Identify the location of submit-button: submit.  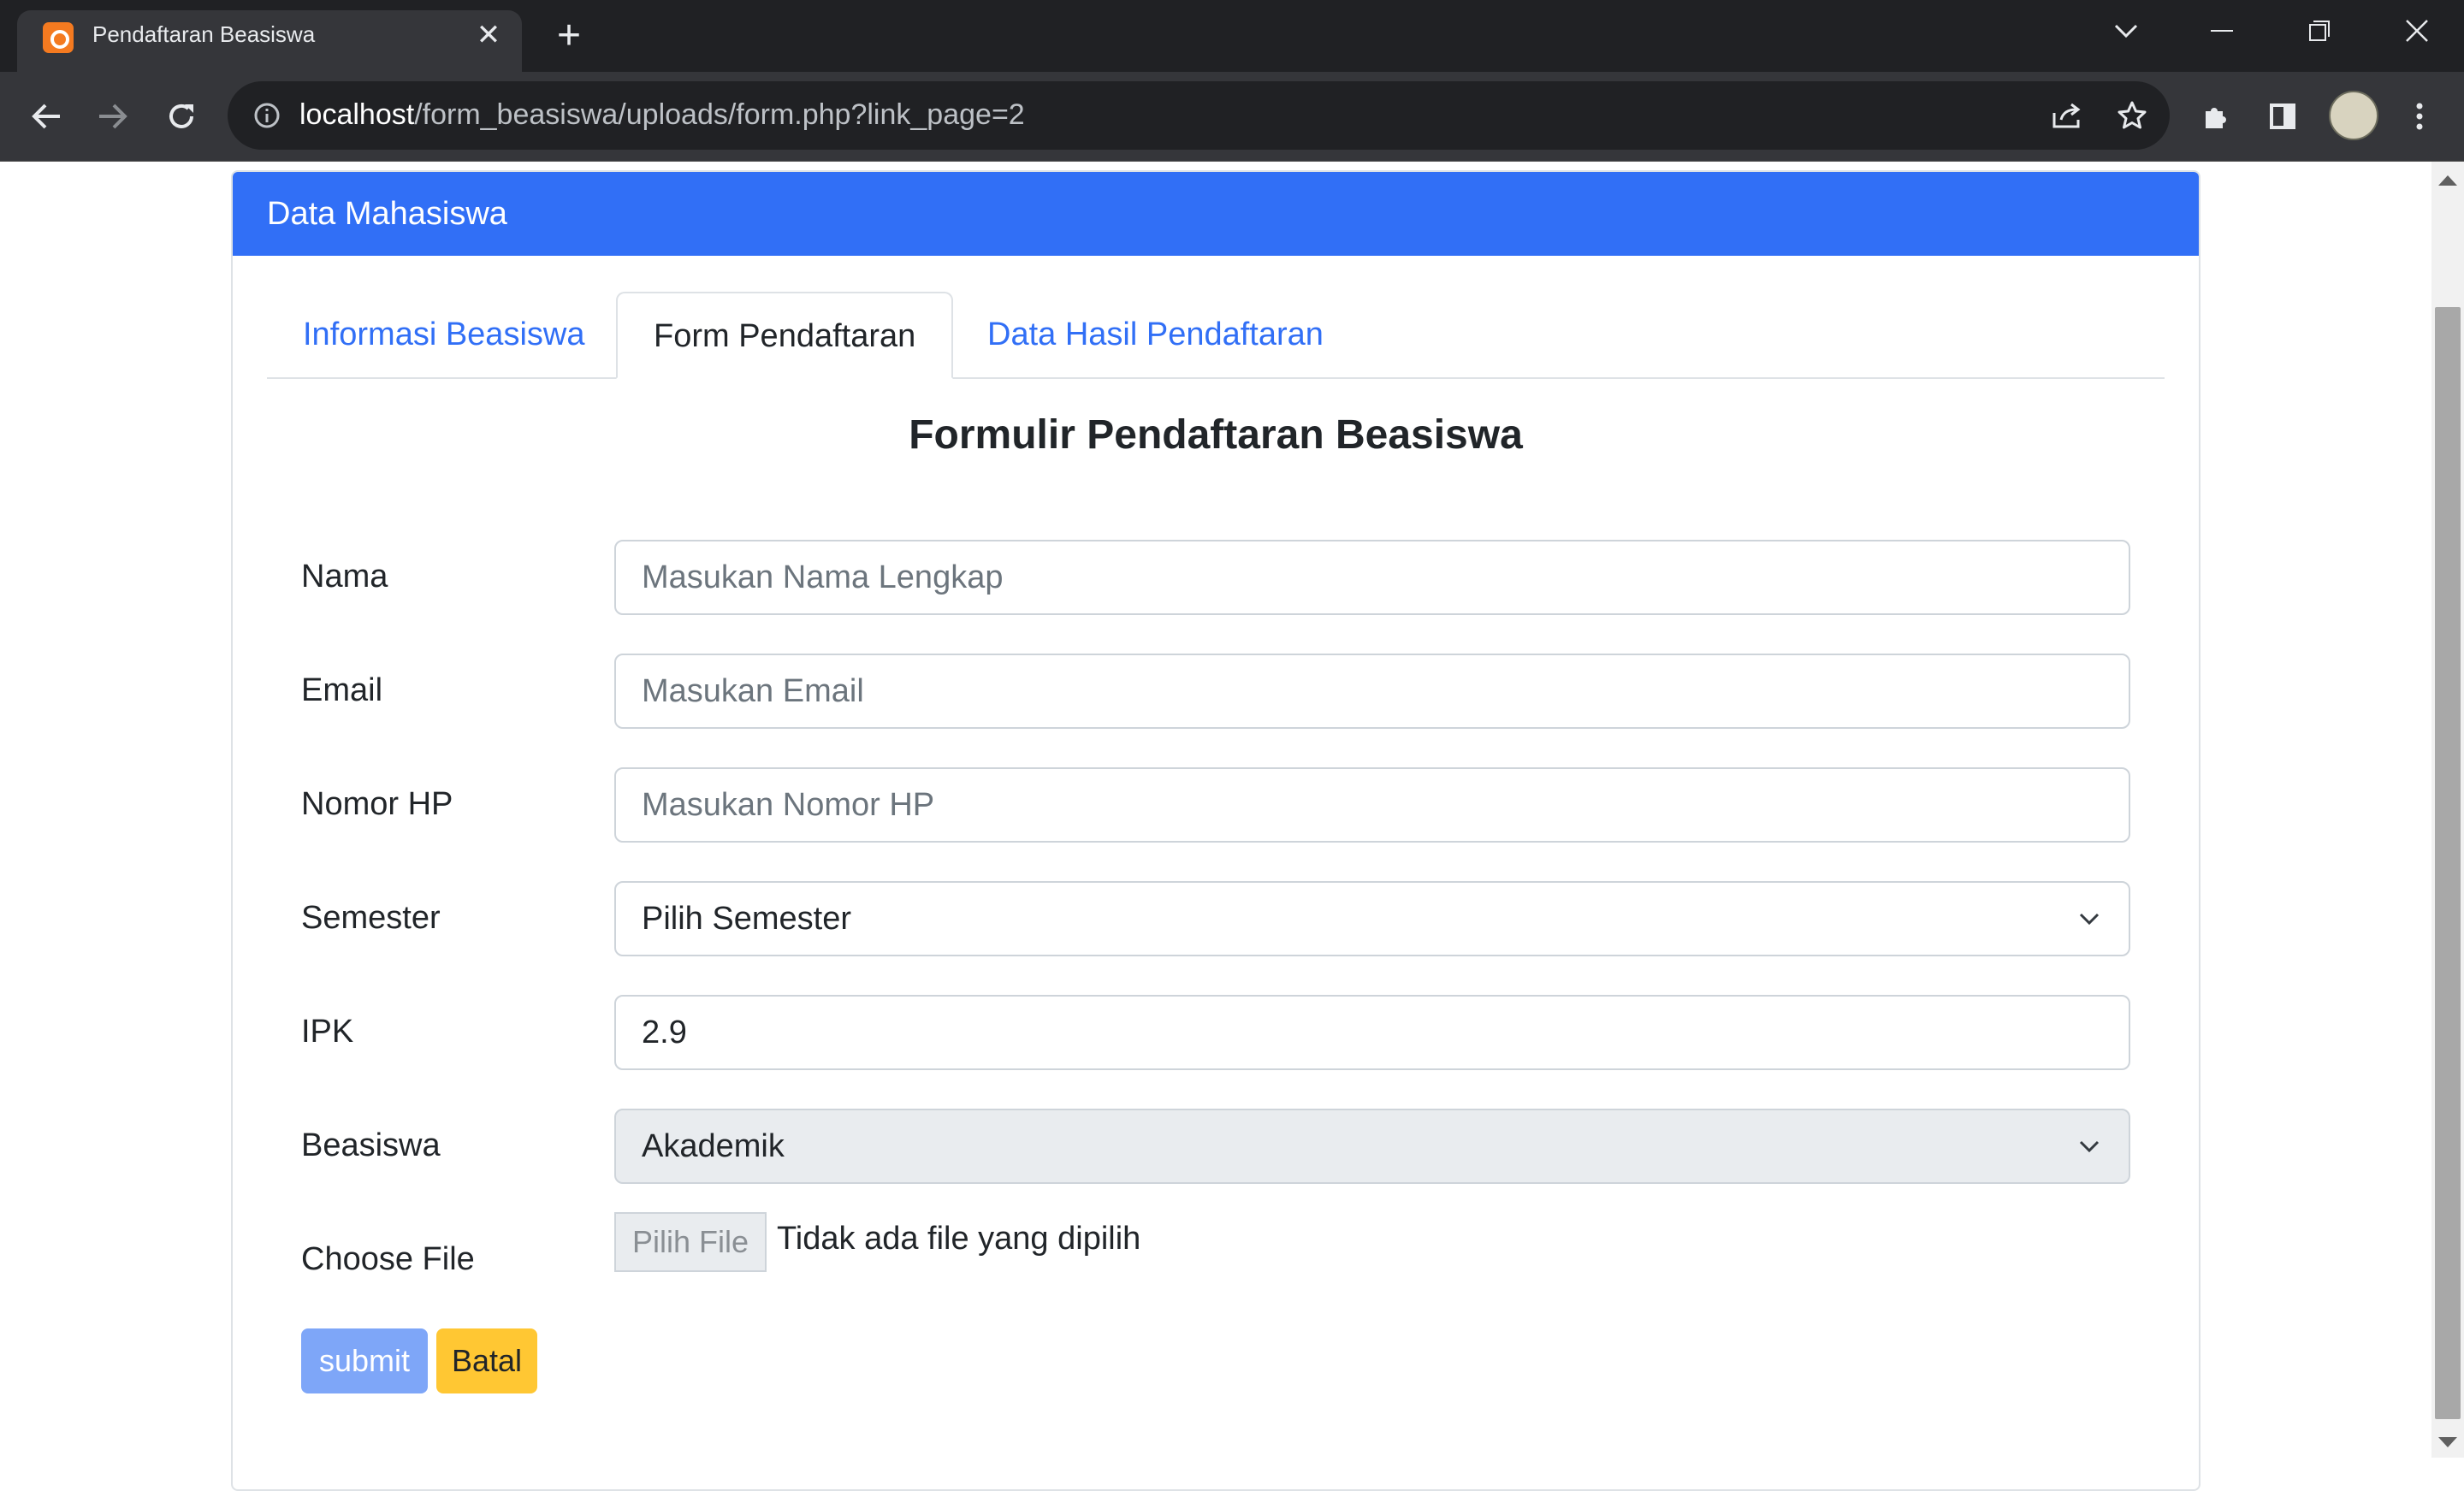
(364, 1360).